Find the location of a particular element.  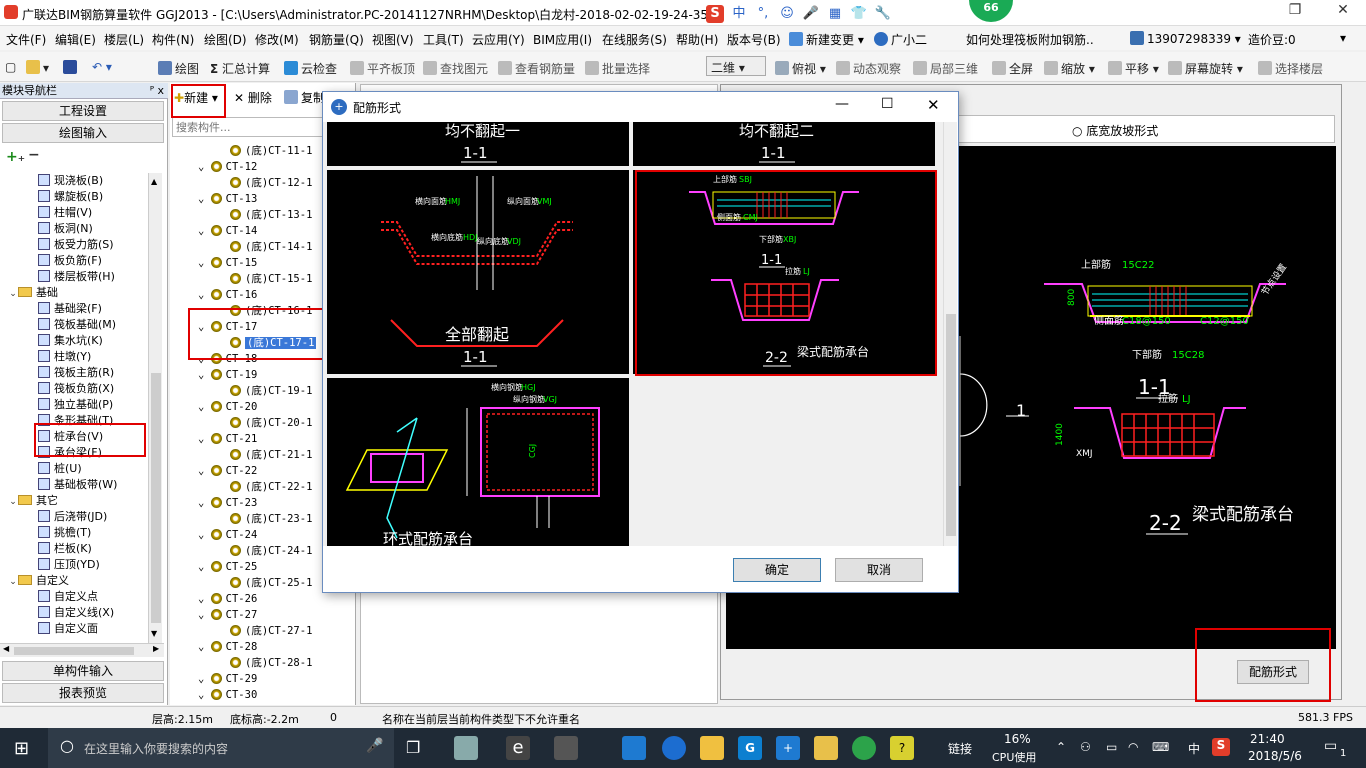

nav-tree-item: 独立基础(P) is located at coordinates (56, 405).